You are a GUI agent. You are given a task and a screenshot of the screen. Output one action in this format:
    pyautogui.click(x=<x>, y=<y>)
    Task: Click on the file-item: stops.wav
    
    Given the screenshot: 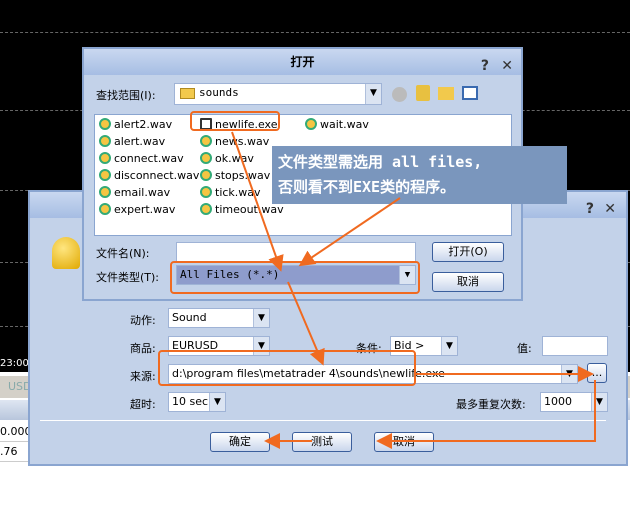 What is the action you would take?
    pyautogui.click(x=235, y=175)
    